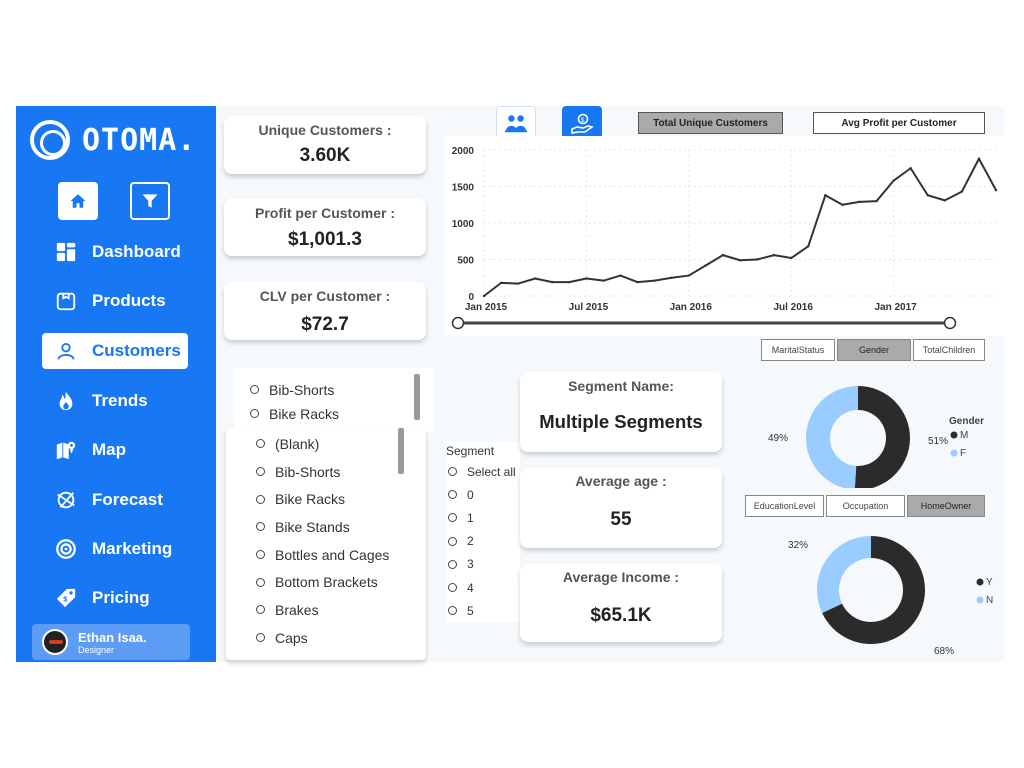 Image resolution: width=1024 pixels, height=768 pixels. I want to click on segment-option-label: Select all, so click(491, 471).